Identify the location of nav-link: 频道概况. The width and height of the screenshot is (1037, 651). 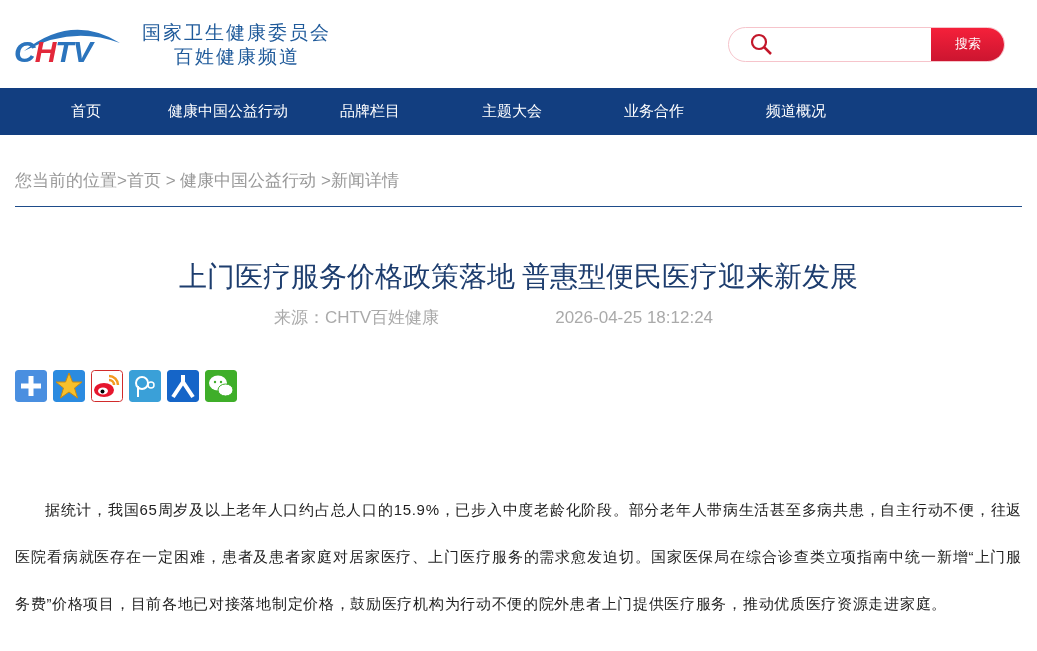
(796, 111).